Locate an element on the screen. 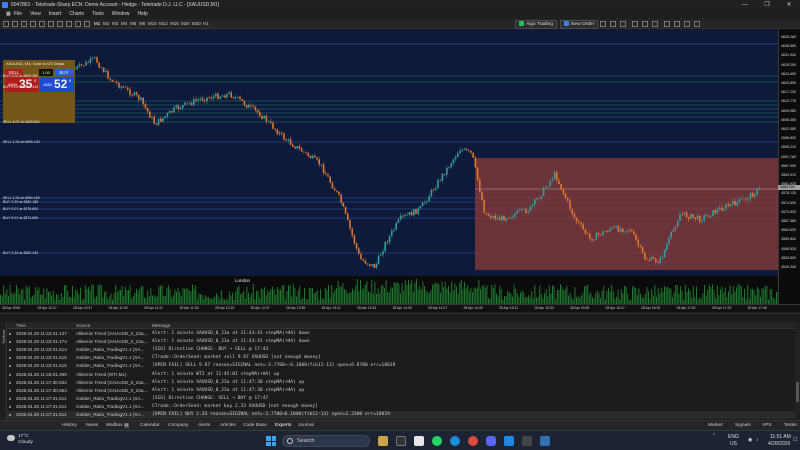  tiktok-icon is located at coordinates (401, 441).